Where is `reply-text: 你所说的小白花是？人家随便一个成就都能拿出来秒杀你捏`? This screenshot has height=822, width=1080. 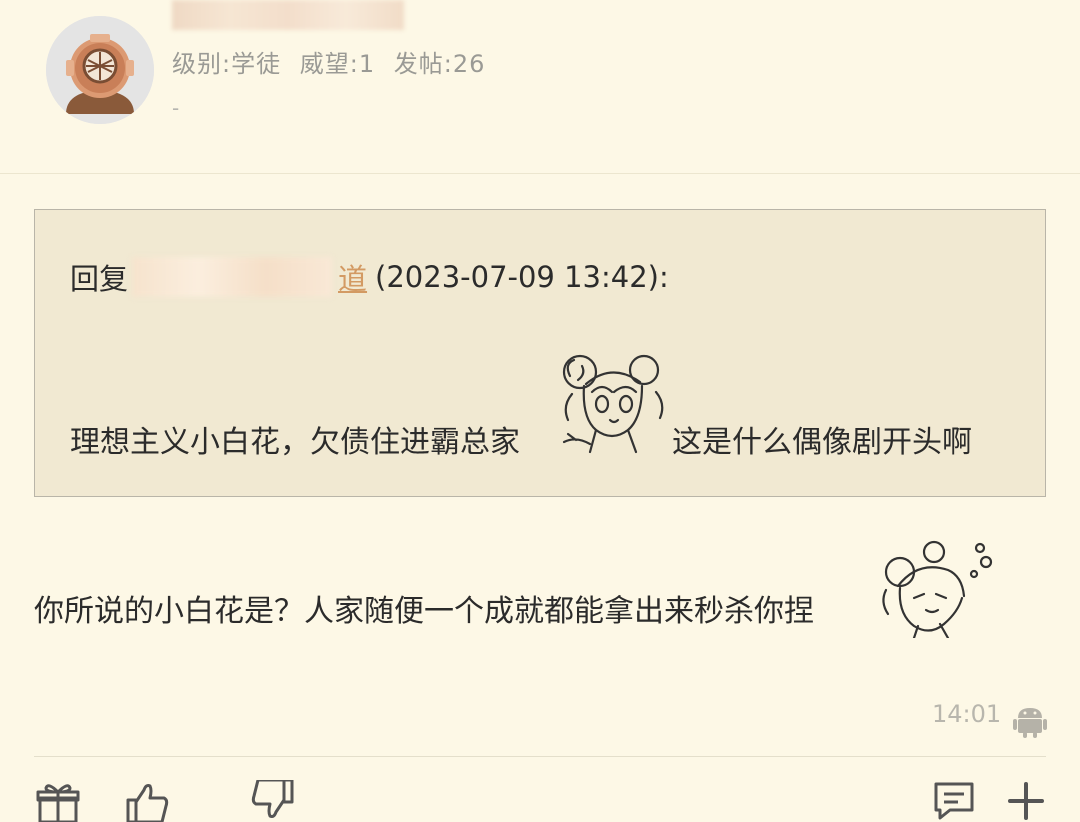 reply-text: 你所说的小白花是？人家随便一个成就都能拿出来秒杀你捏 is located at coordinates (424, 611).